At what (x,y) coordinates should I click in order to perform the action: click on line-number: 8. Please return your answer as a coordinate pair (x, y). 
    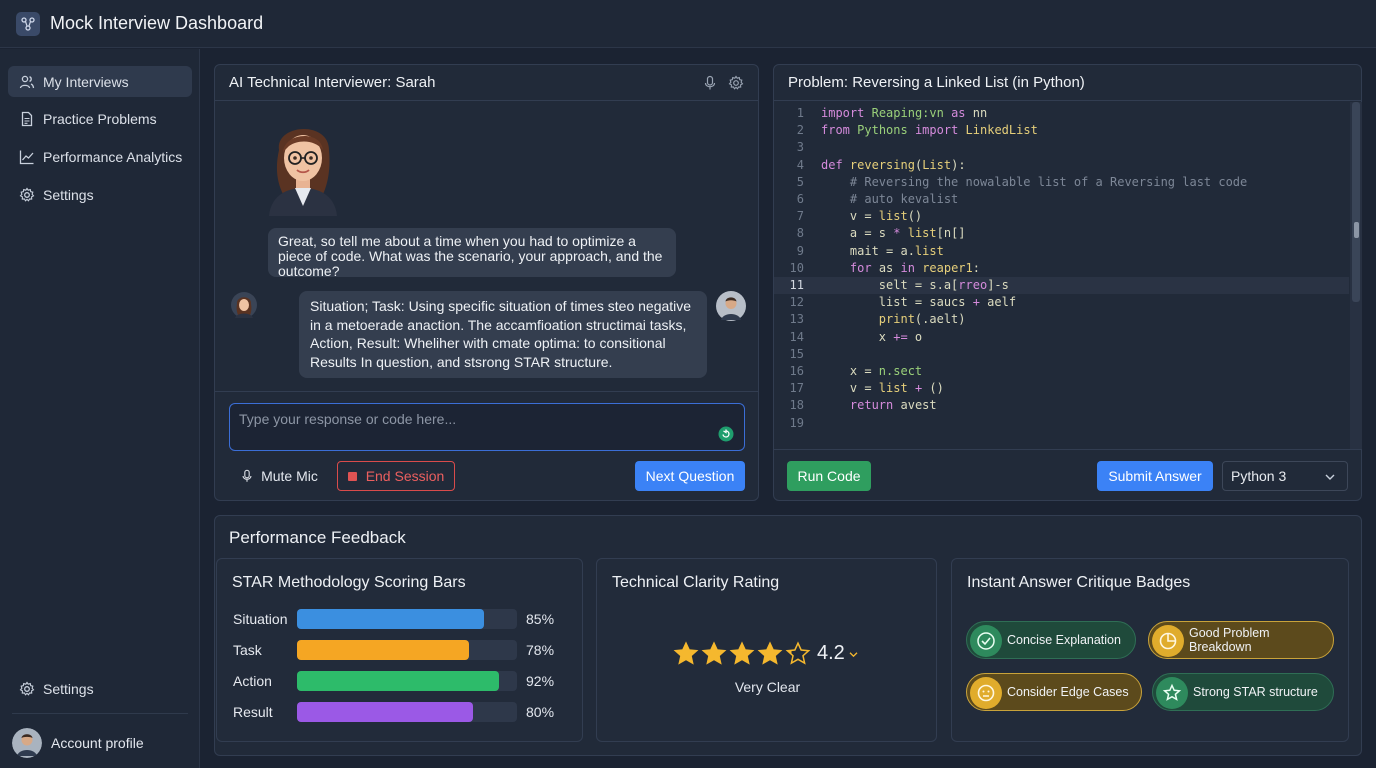
    Looking at the image, I should click on (800, 233).